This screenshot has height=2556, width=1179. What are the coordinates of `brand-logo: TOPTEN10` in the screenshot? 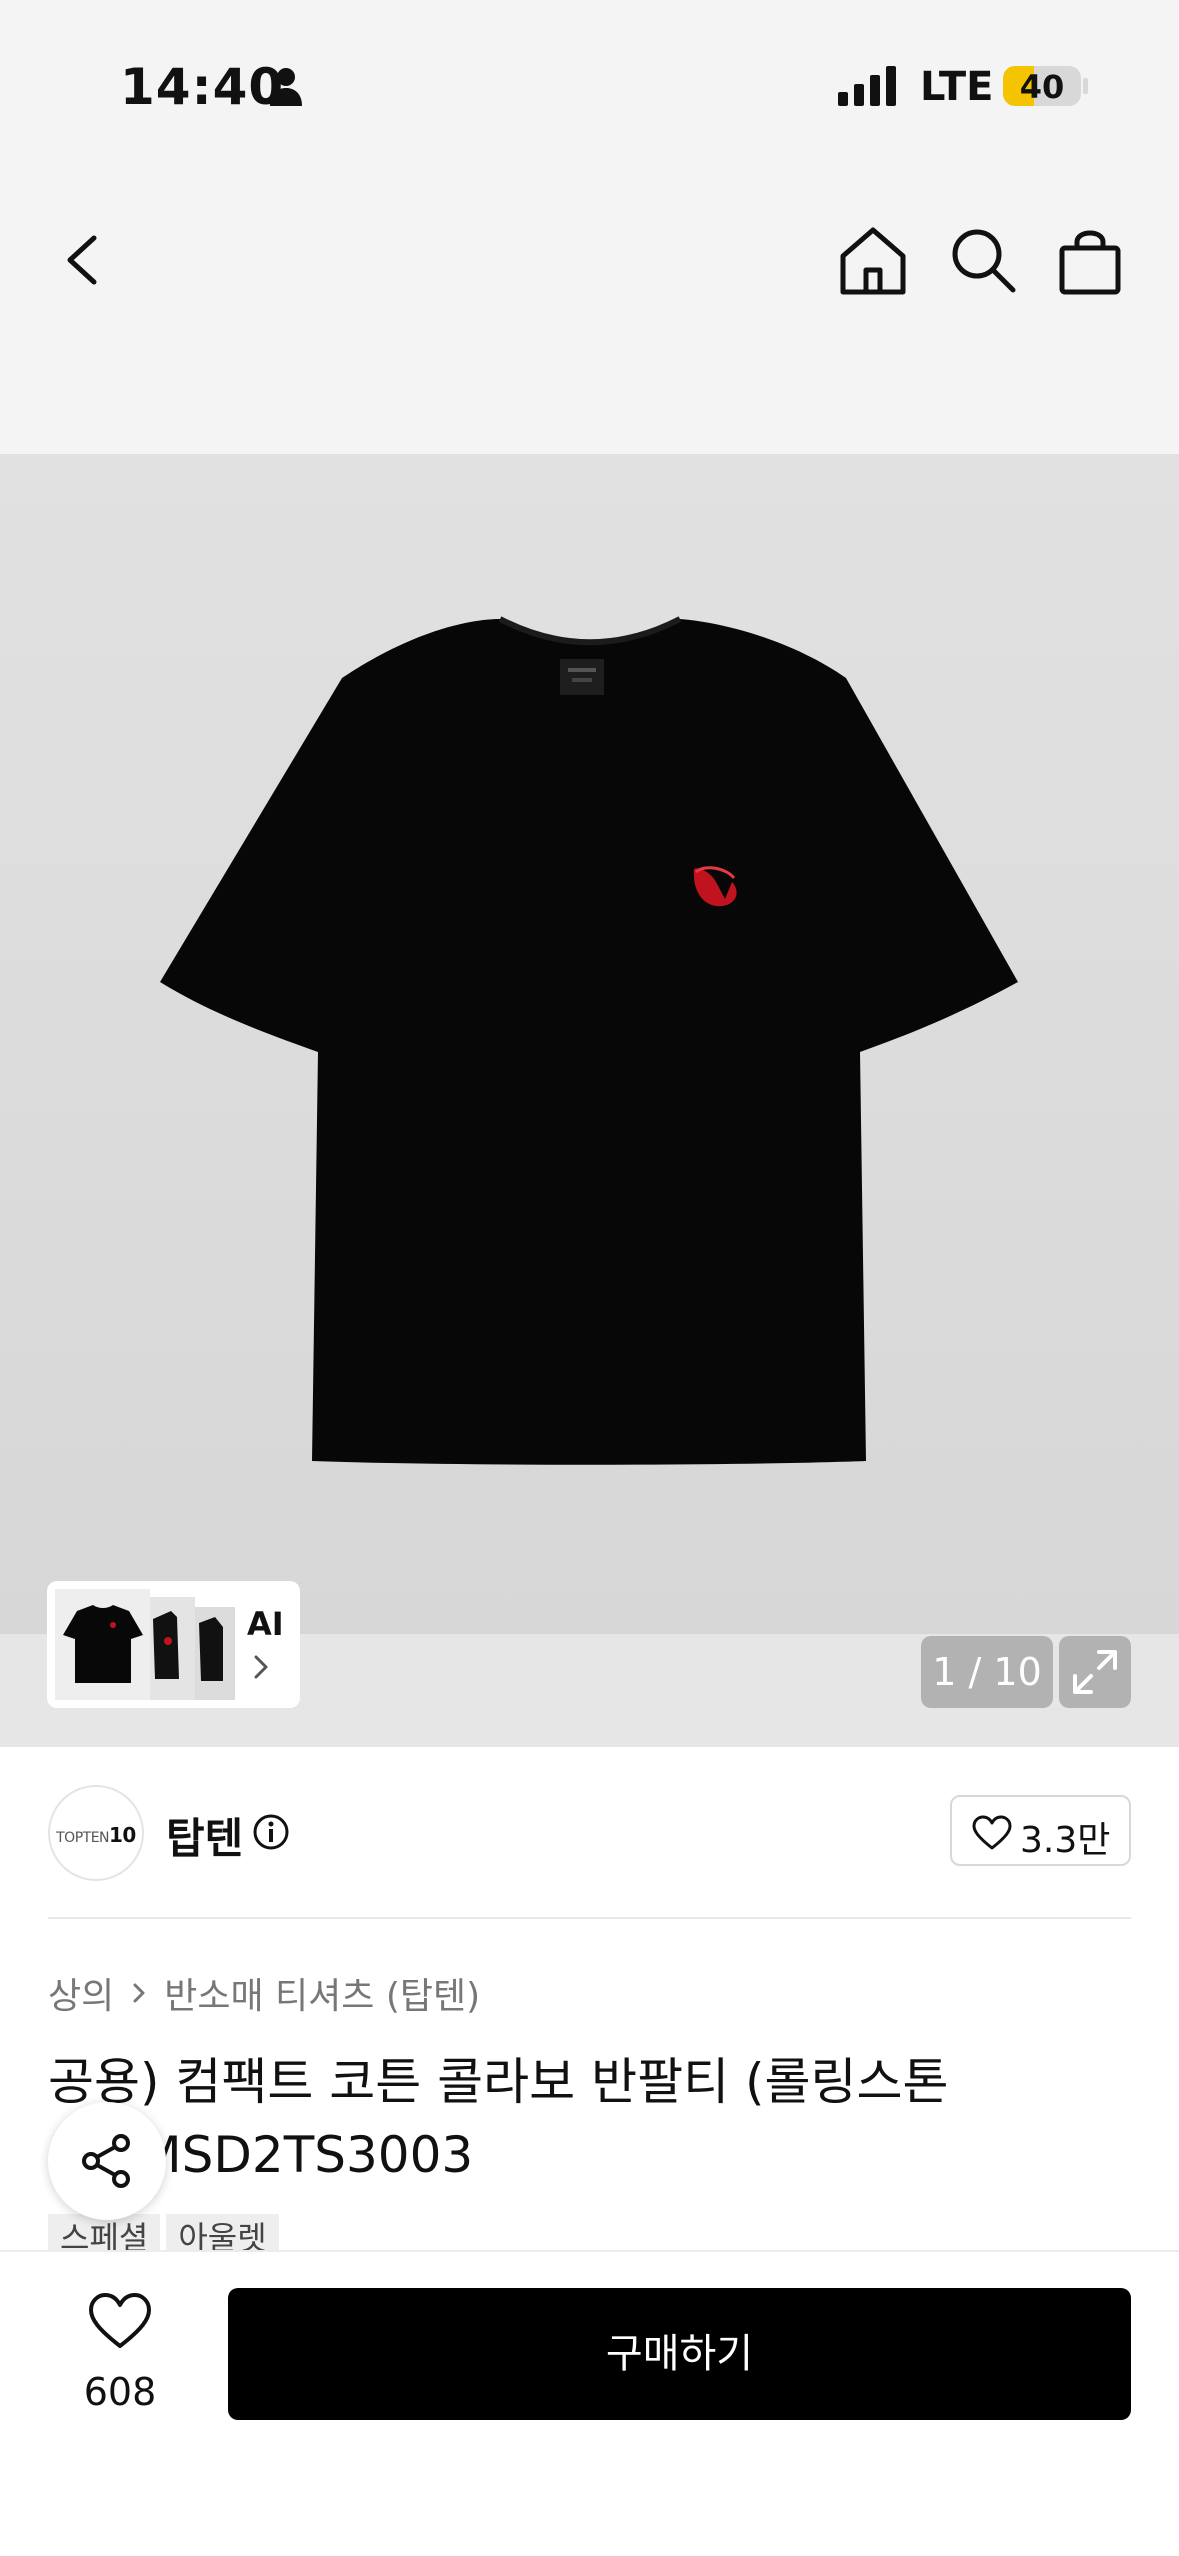 It's located at (96, 1833).